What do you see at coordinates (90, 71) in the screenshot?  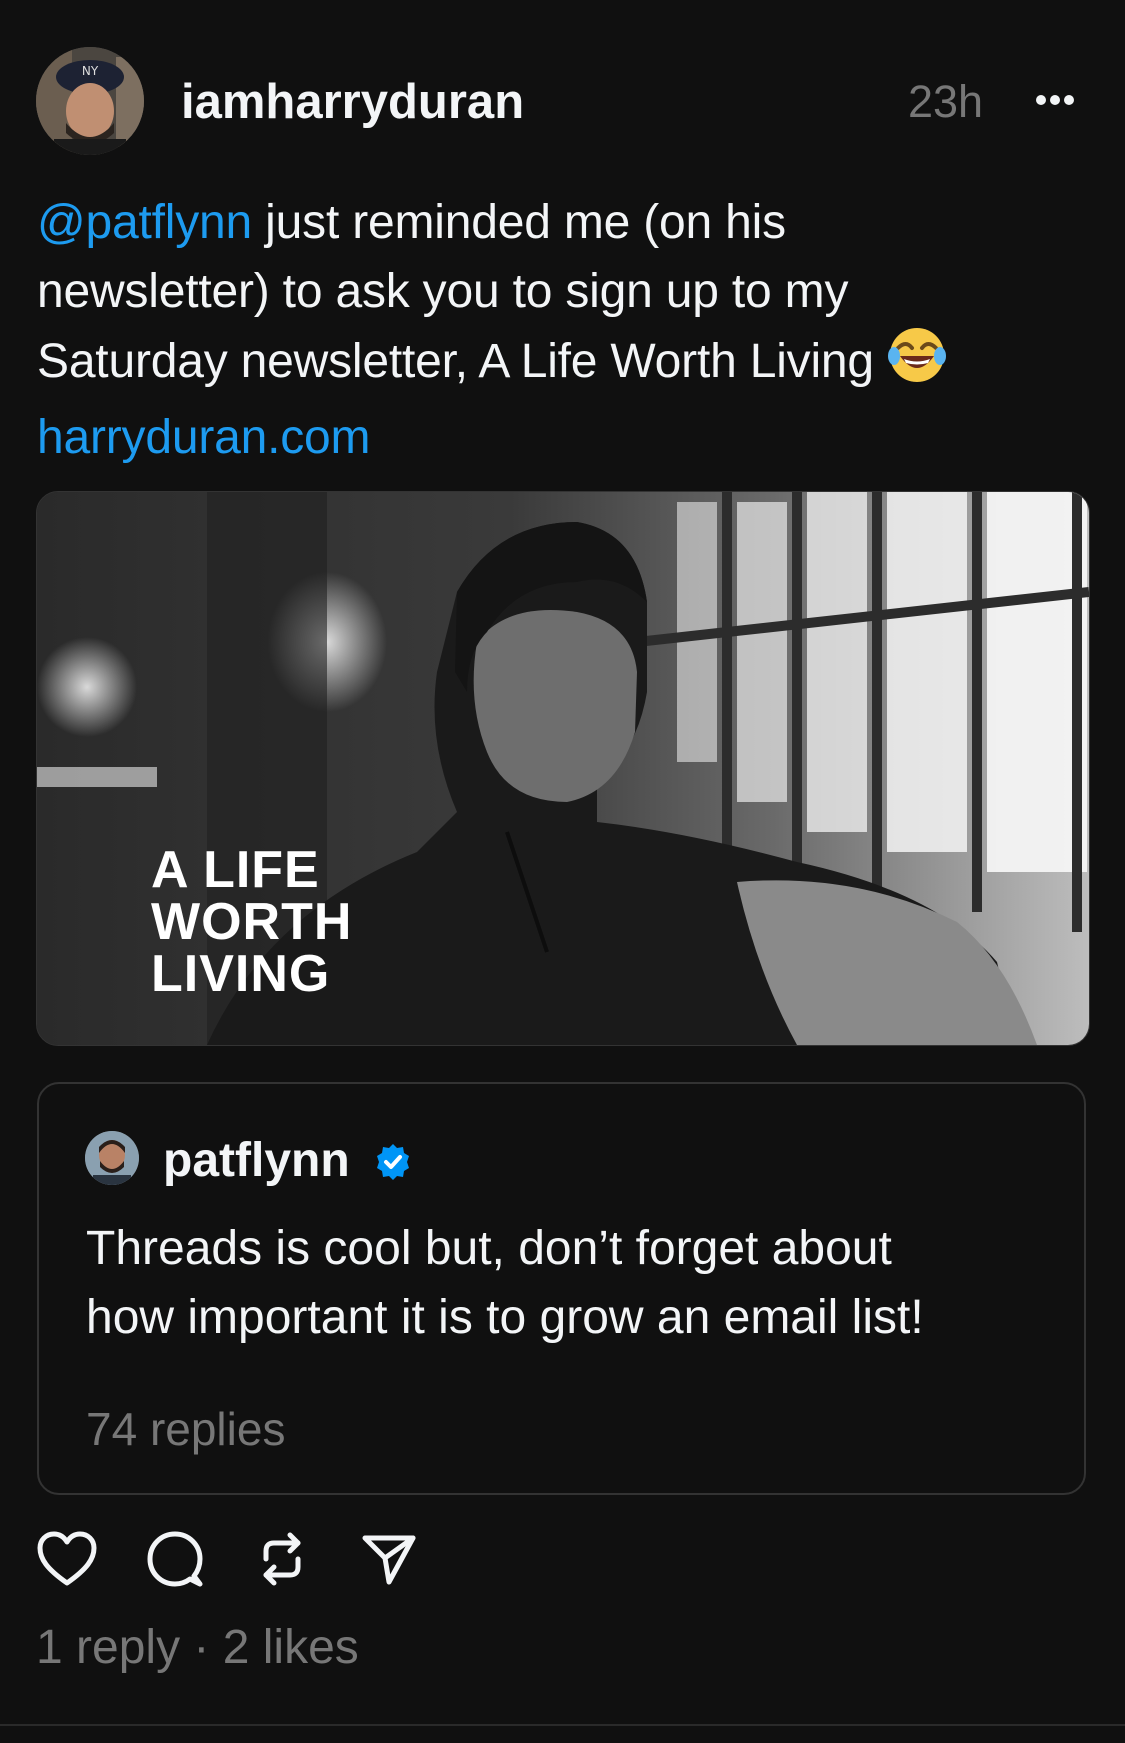 I see `svg-text: NY` at bounding box center [90, 71].